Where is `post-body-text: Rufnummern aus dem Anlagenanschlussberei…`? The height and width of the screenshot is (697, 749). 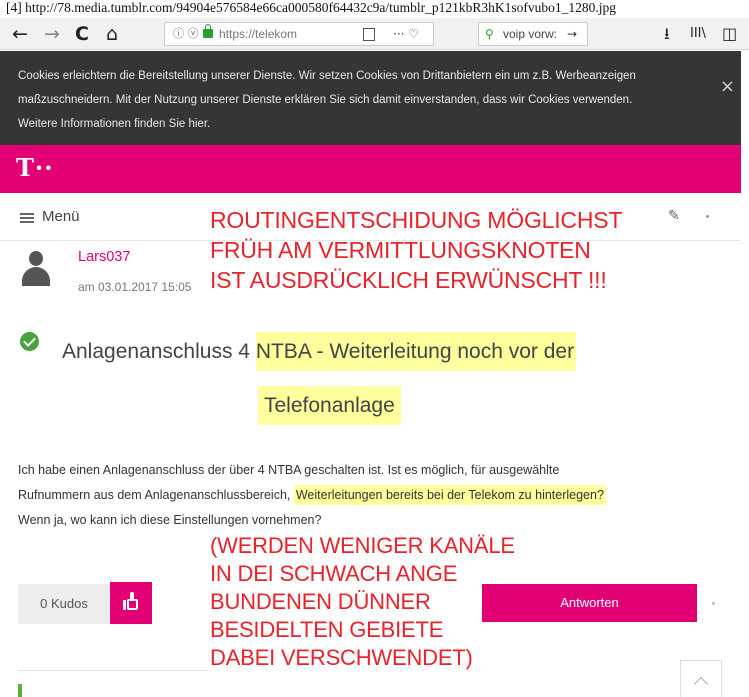 post-body-text: Rufnummern aus dem Anlagenanschlussberei… is located at coordinates (156, 495).